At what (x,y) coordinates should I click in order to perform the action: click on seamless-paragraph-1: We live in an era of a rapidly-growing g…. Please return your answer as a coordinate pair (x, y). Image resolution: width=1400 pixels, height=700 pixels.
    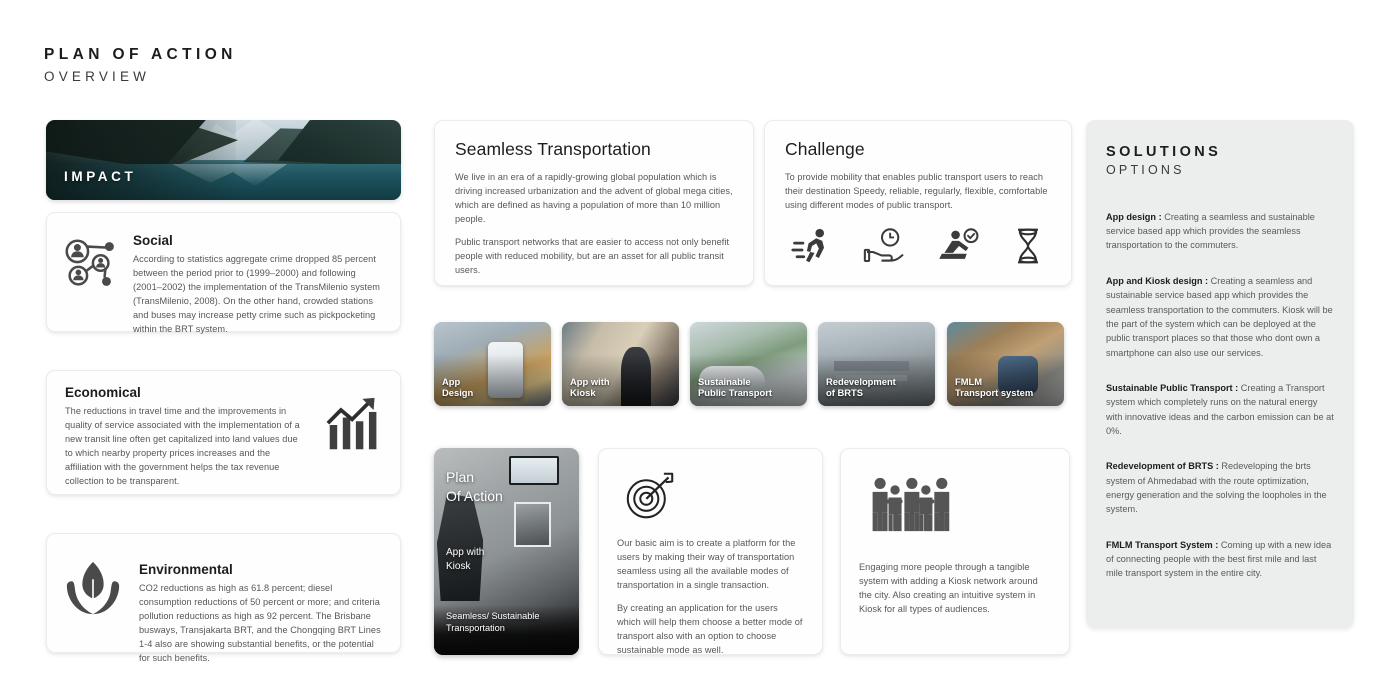
    Looking at the image, I should click on (594, 198).